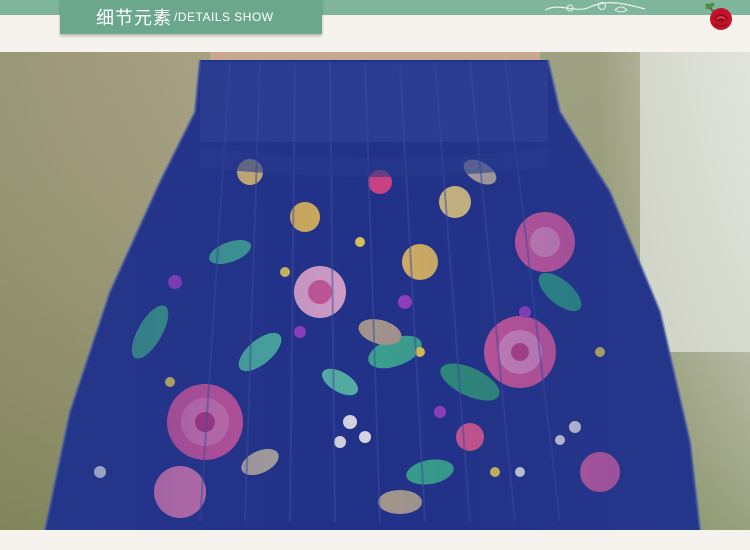 The height and width of the screenshot is (550, 750). Describe the element at coordinates (595, 7) in the screenshot. I see `floral-ornament-icon` at that location.